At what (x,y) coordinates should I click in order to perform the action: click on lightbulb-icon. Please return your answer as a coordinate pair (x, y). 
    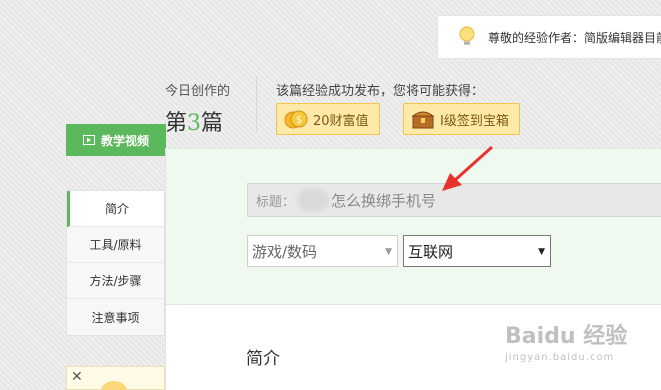
    Looking at the image, I should click on (467, 35).